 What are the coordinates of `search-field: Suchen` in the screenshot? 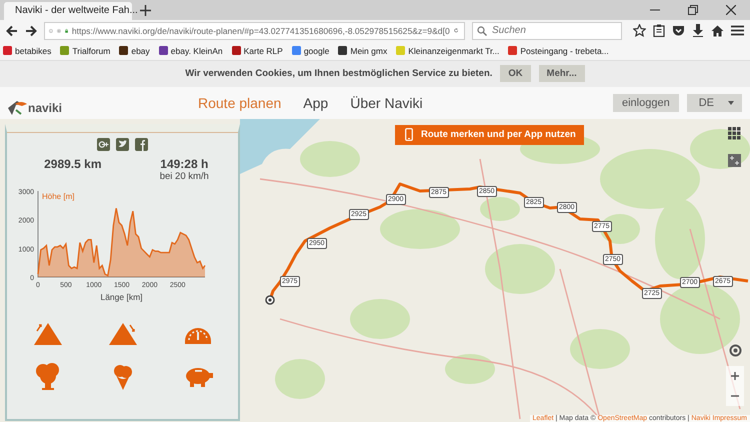 It's located at (547, 31).